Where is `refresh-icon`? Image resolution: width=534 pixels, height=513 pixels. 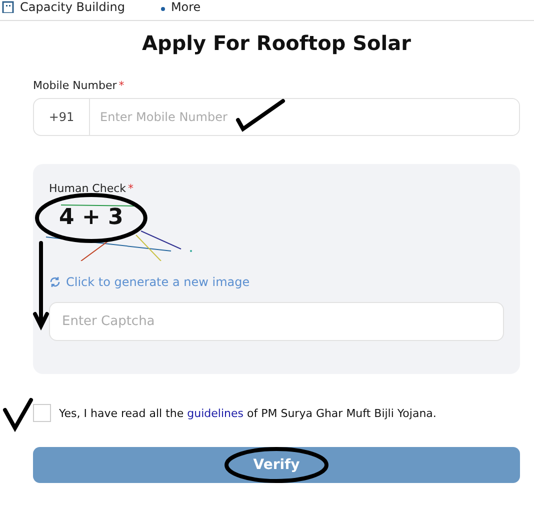
refresh-icon is located at coordinates (55, 282).